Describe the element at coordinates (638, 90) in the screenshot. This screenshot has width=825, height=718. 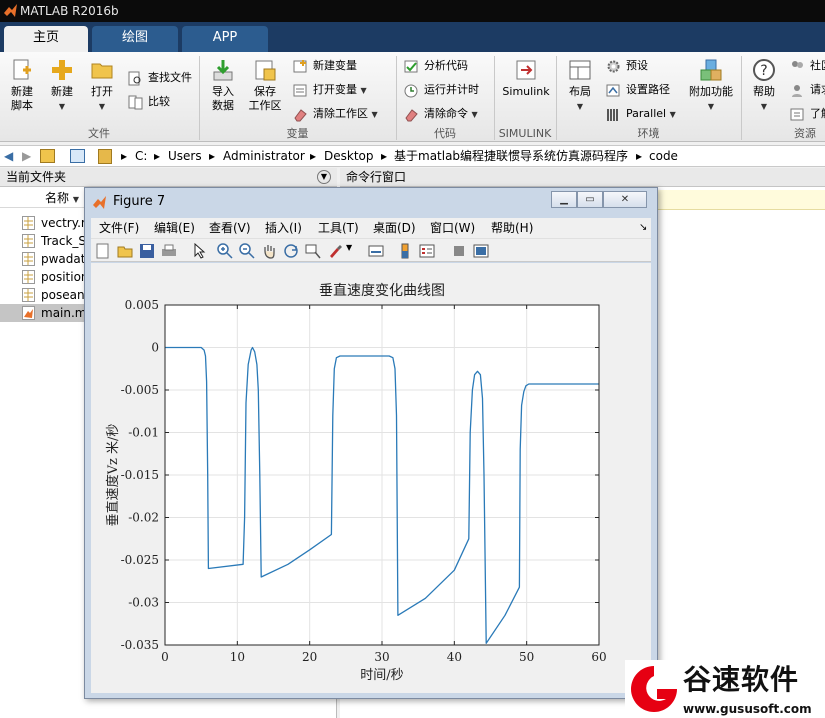
I see `set-path-button: 设置路径` at that location.